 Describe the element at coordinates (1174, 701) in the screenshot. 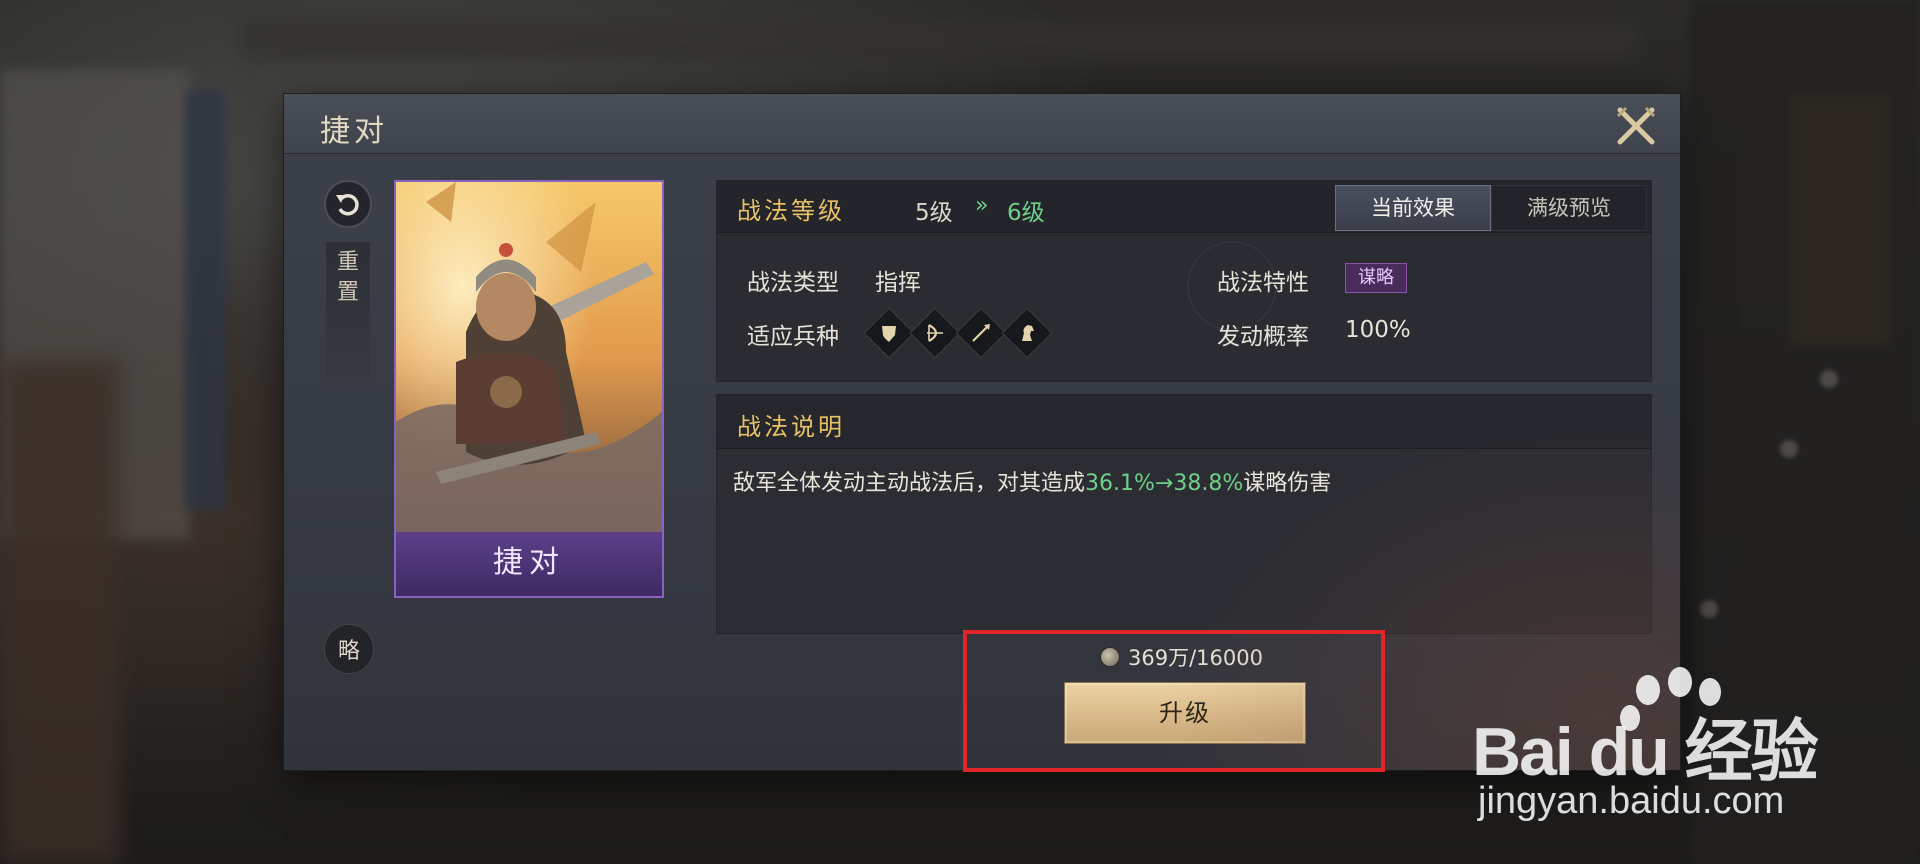

I see `annotation-highlight-box` at that location.